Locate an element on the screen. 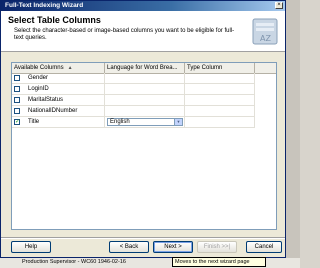  table-row: NationalIDNumber is located at coordinates (133, 111).